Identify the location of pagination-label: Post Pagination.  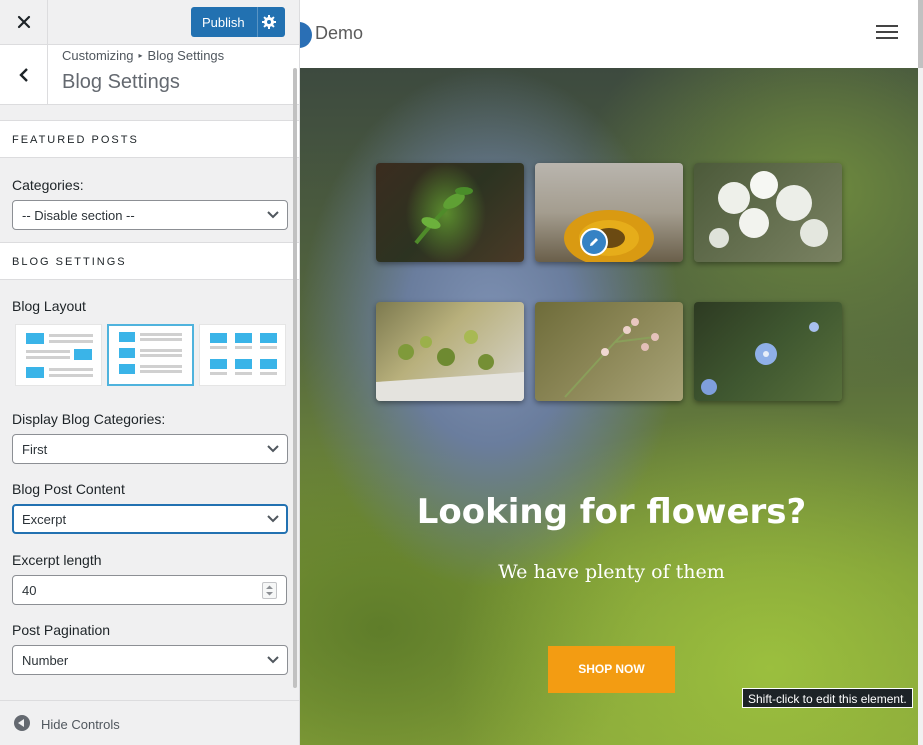
(61, 630).